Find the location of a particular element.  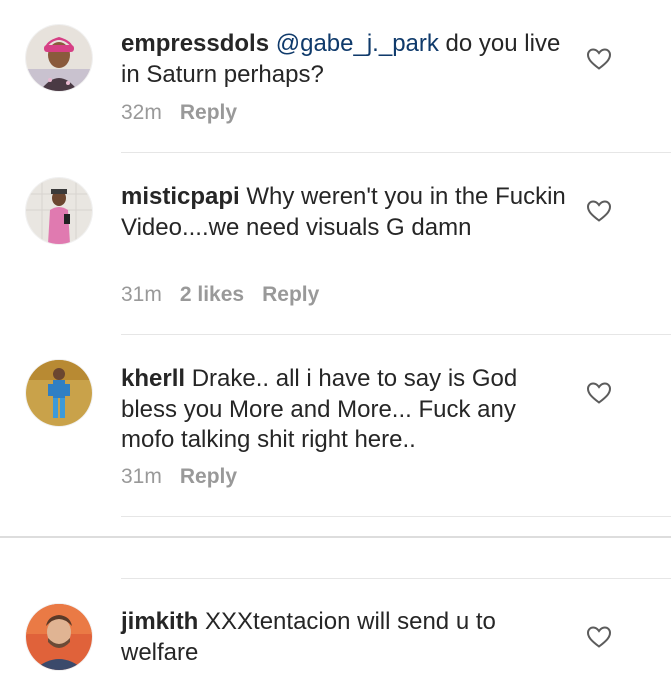

comment-username: empressdols is located at coordinates (195, 43).